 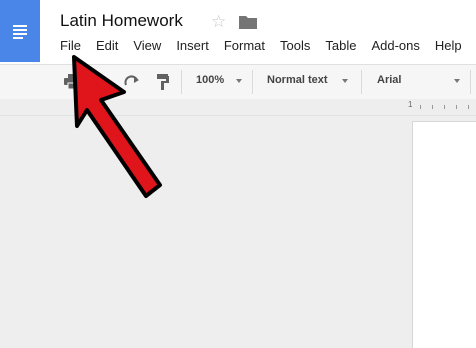 What do you see at coordinates (20, 31) in the screenshot?
I see `docs-logo-icon` at bounding box center [20, 31].